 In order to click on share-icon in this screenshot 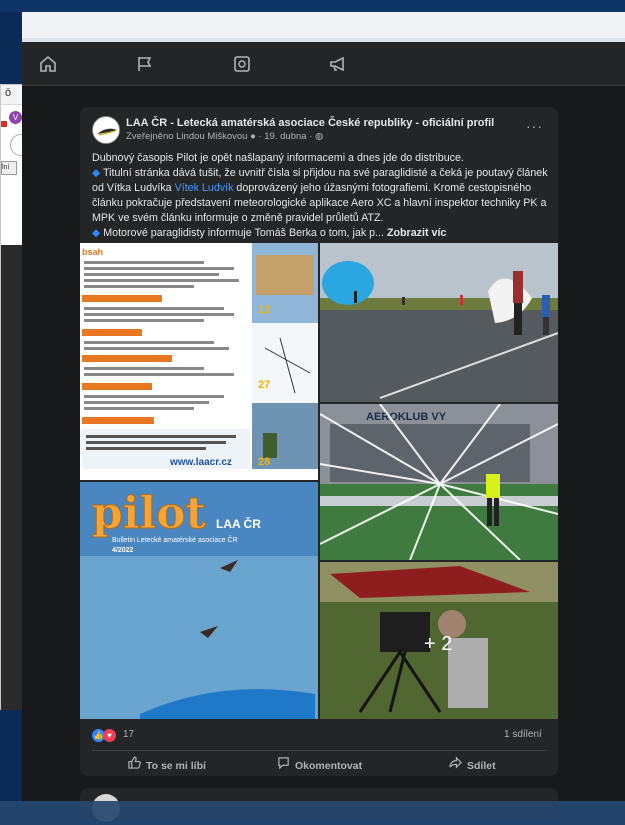, I will do `click(456, 764)`.